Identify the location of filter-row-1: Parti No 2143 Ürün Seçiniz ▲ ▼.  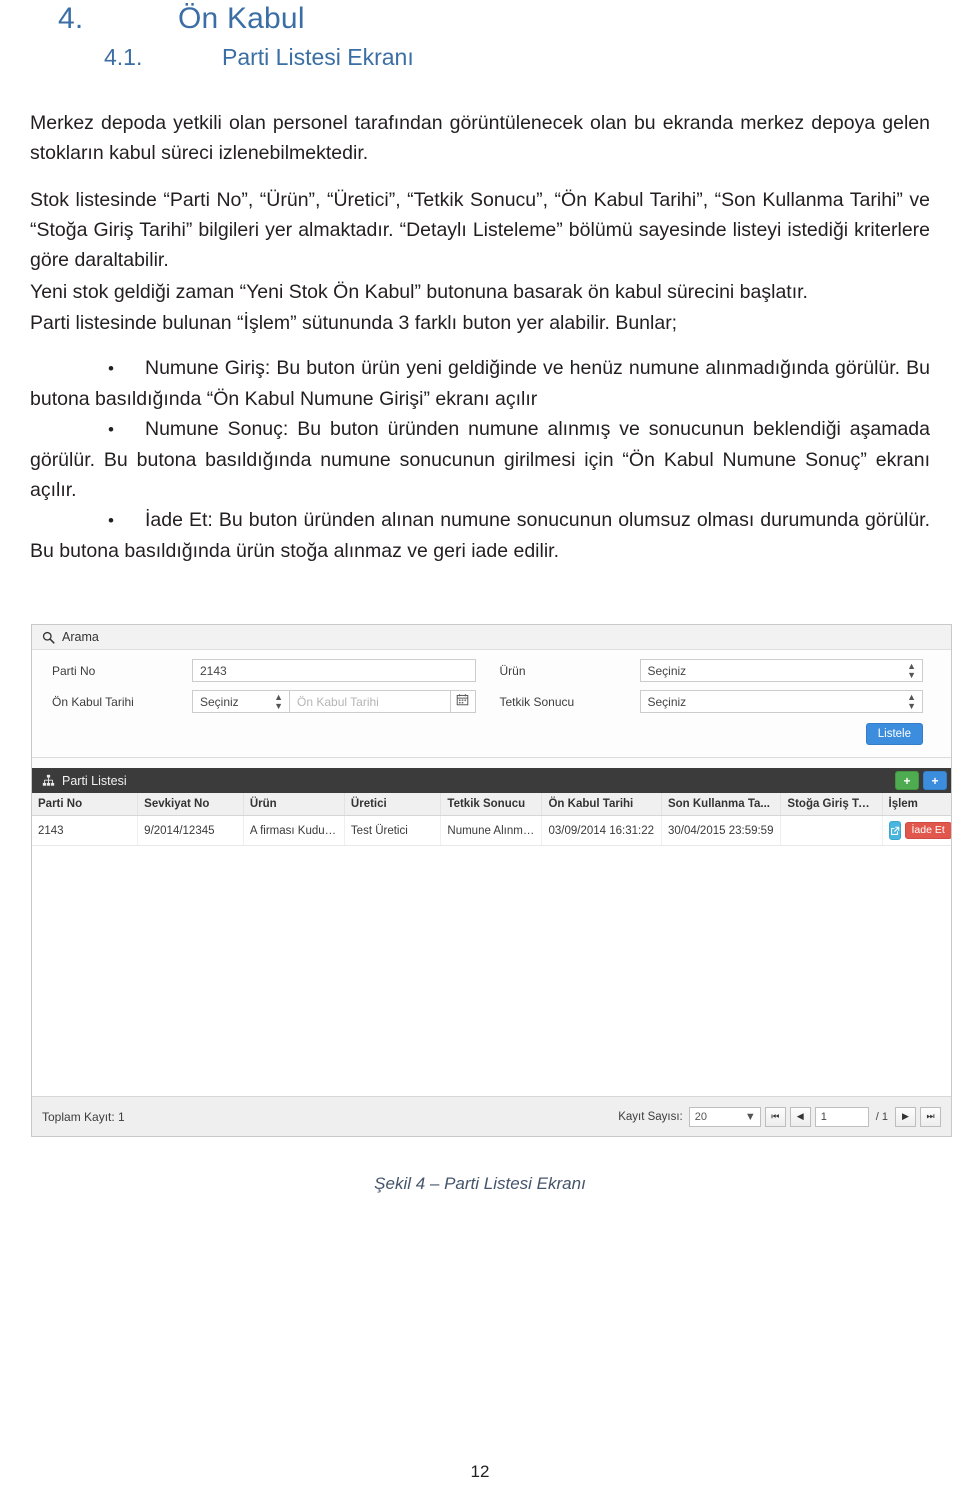
(489, 670).